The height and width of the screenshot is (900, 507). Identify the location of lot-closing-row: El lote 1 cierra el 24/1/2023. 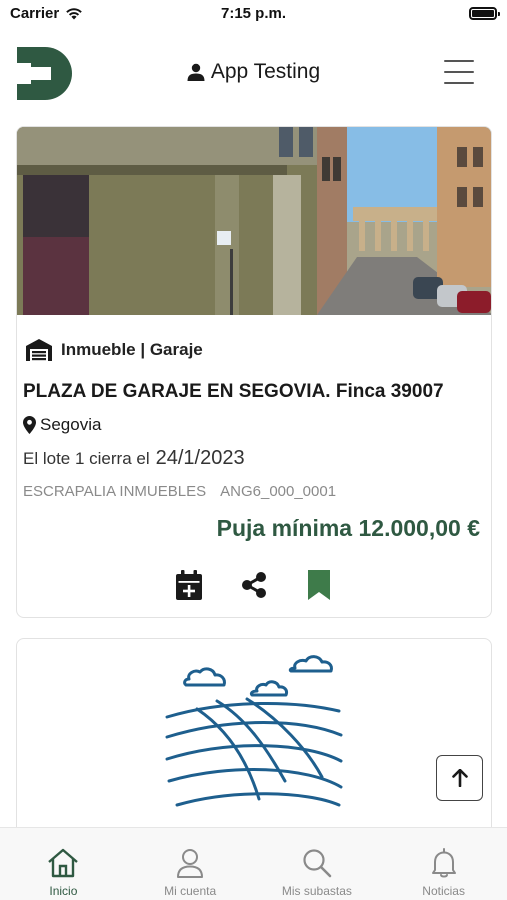
(134, 458).